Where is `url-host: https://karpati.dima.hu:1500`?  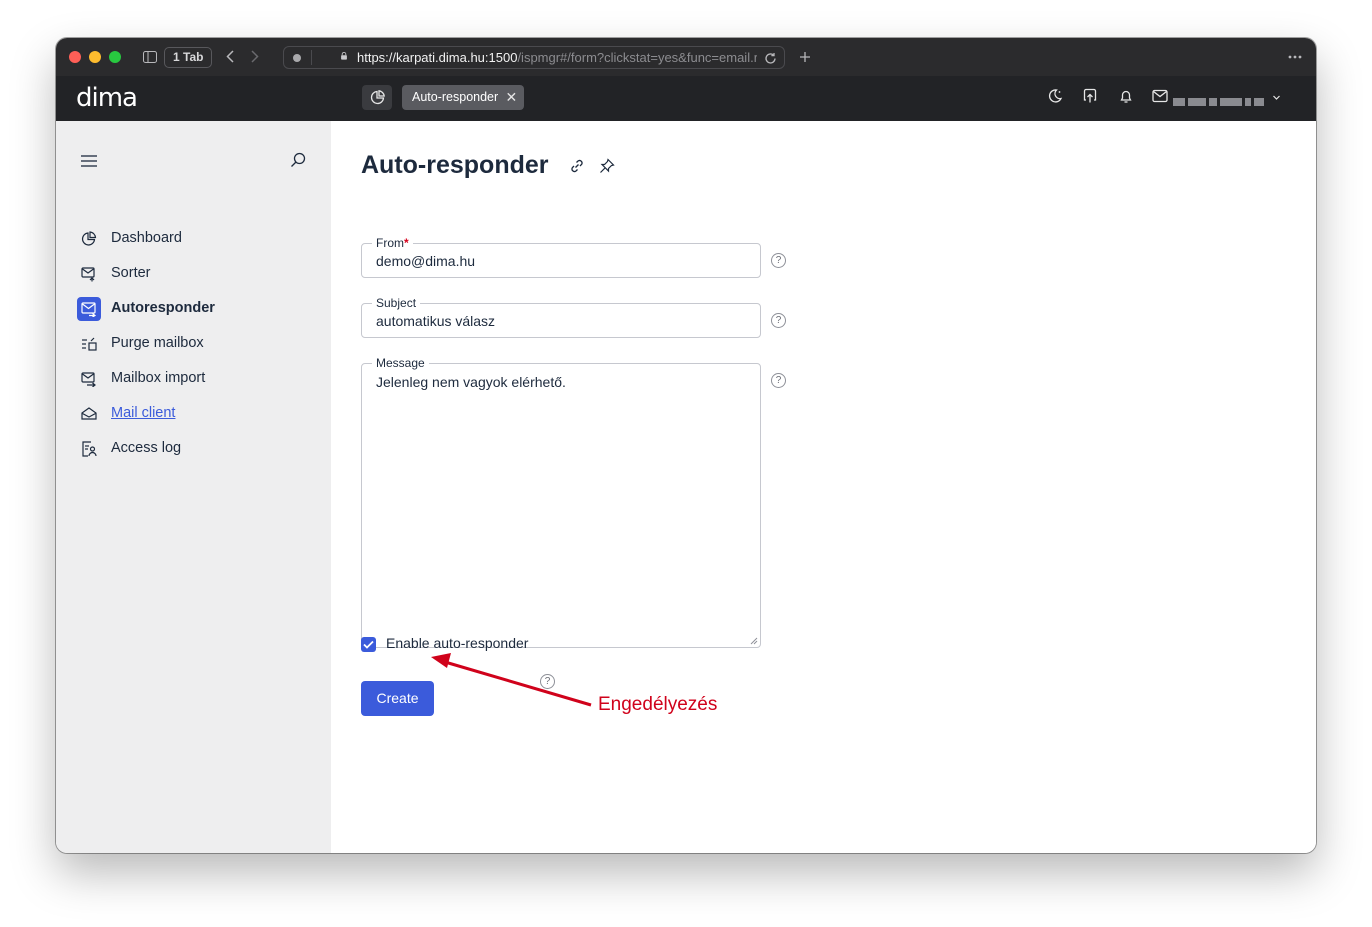 url-host: https://karpati.dima.hu:1500 is located at coordinates (437, 57).